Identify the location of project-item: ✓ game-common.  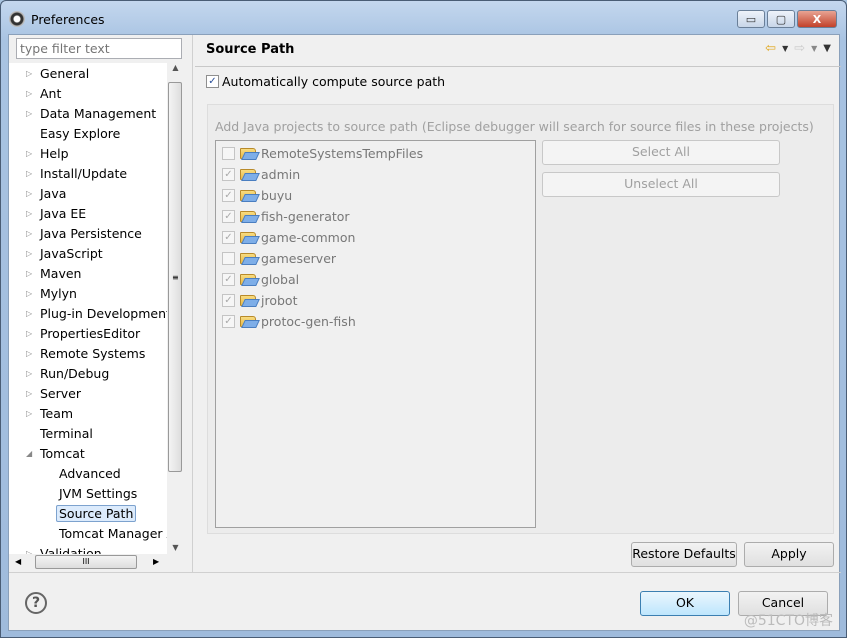
(288, 237).